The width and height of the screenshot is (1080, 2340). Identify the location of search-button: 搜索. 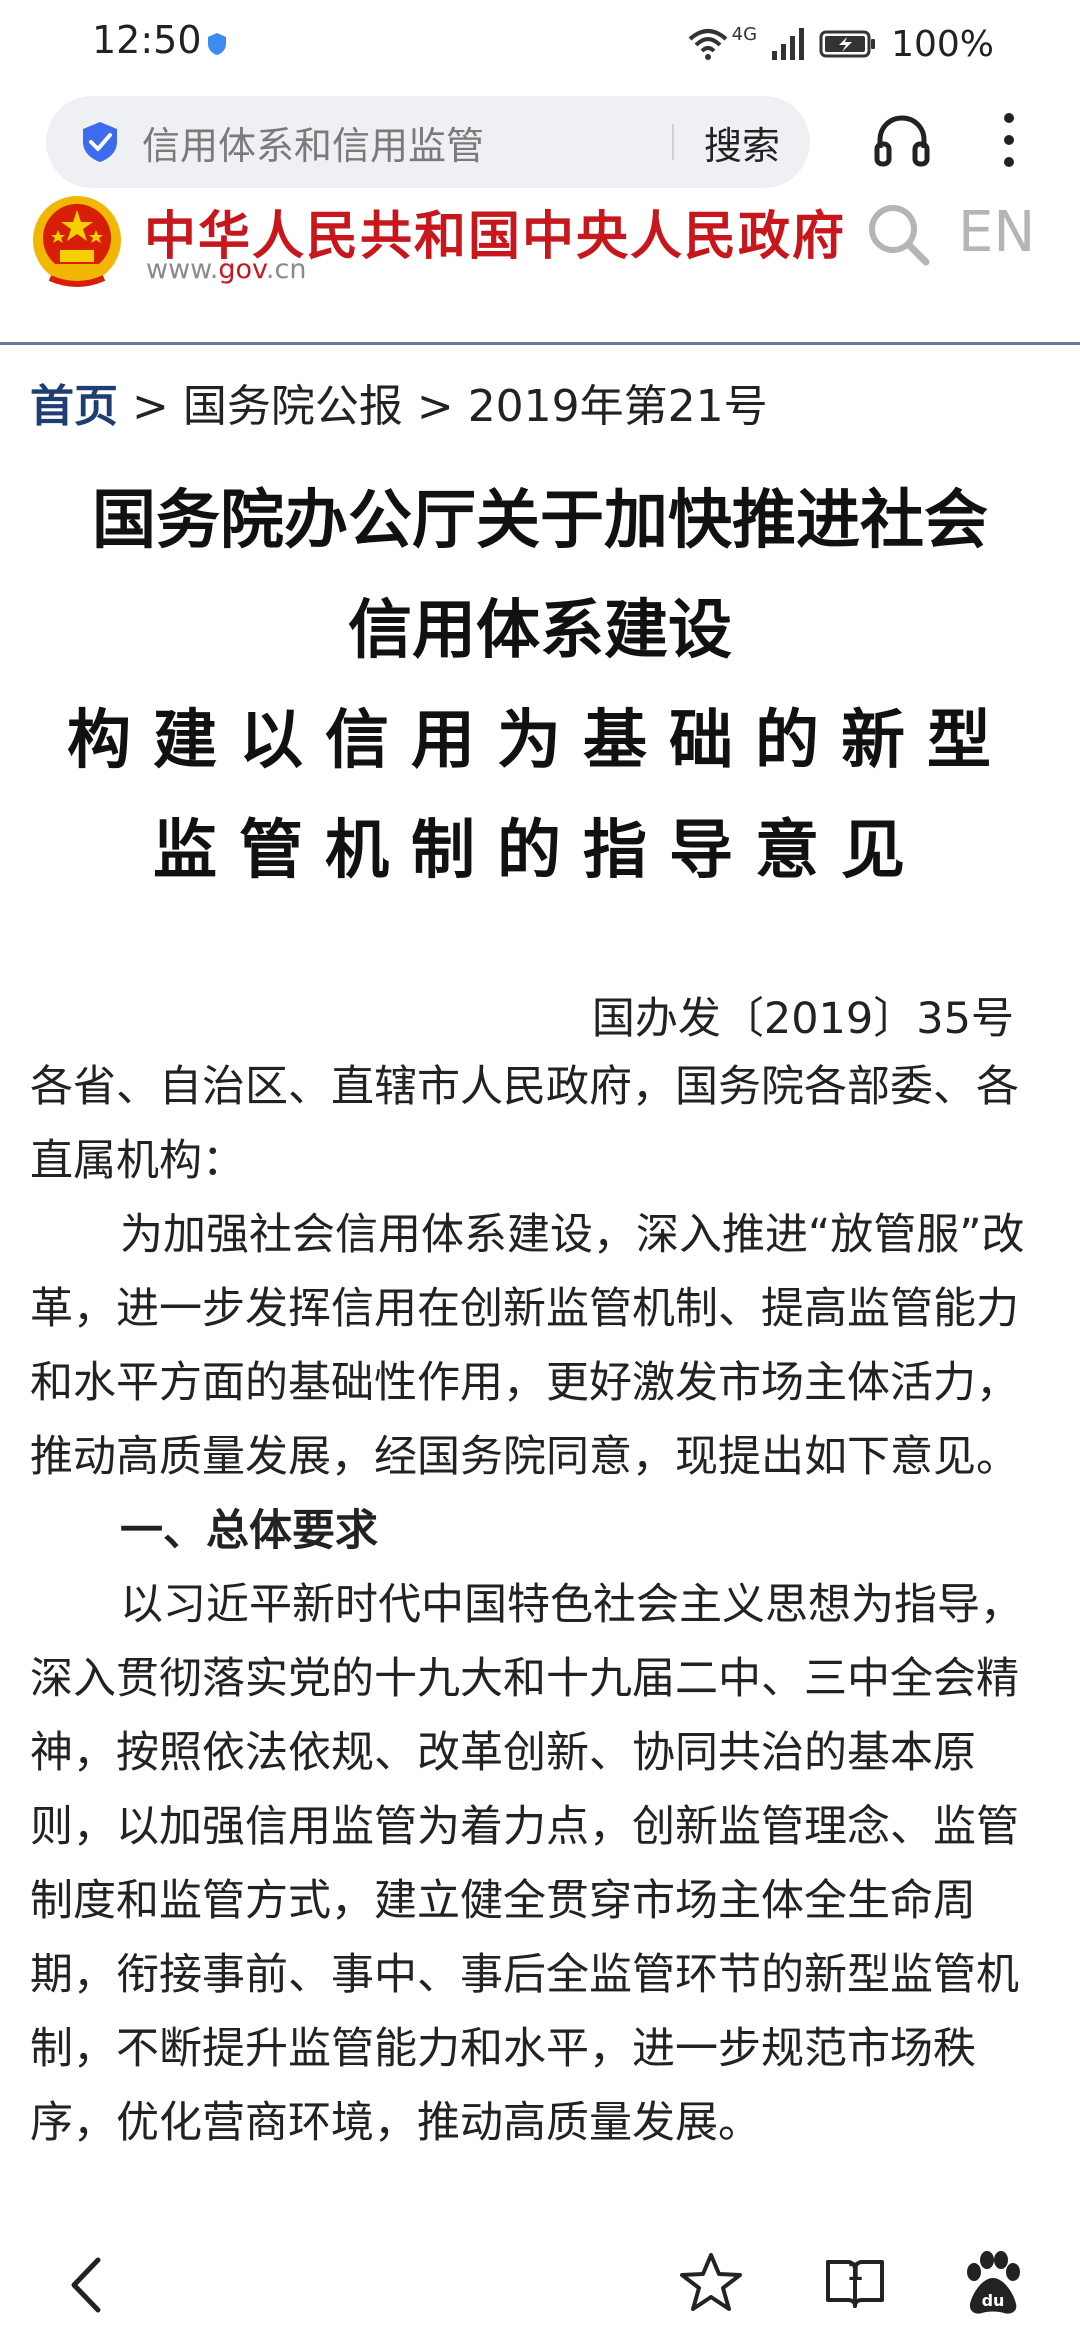
(742, 142).